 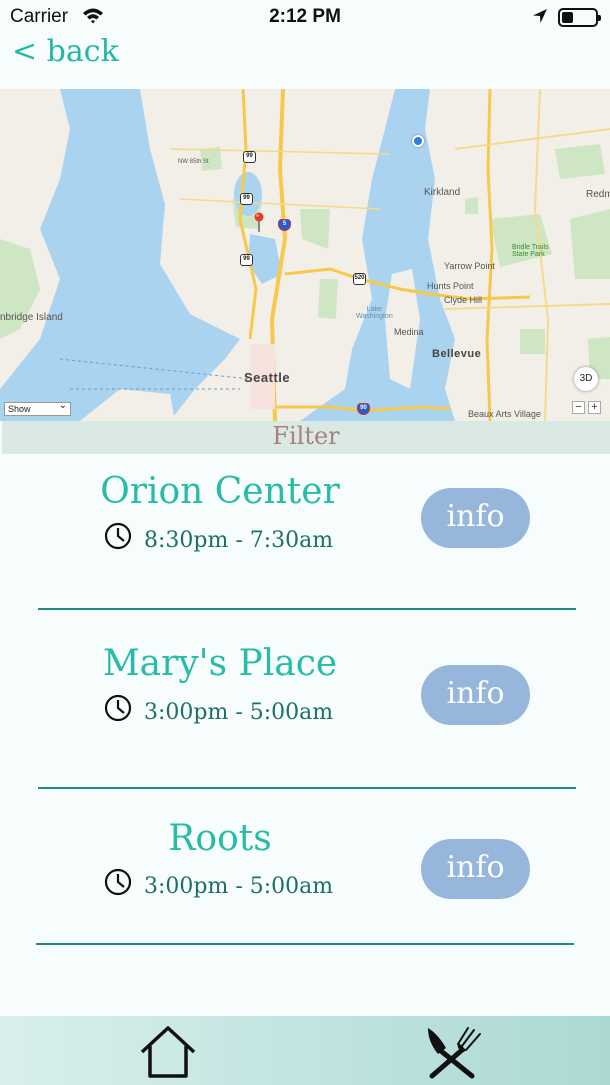 What do you see at coordinates (31, 317) in the screenshot?
I see `map-label-bainbridge: nbridge Island` at bounding box center [31, 317].